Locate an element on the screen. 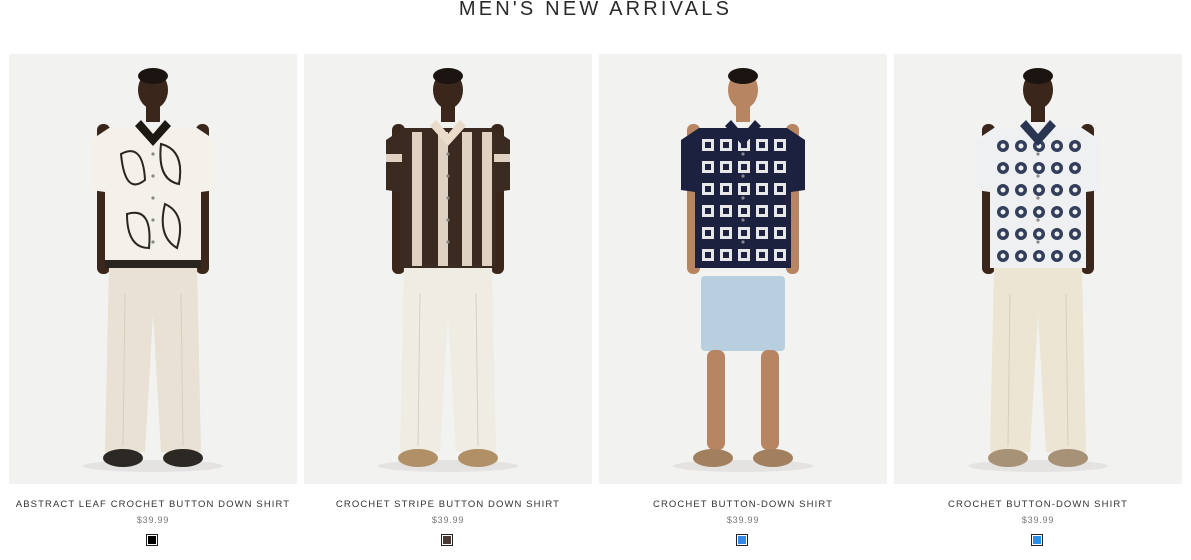  product-name: ABSTRACT LEAF CROCHET BUTTON DOWN SHIRT is located at coordinates (153, 504).